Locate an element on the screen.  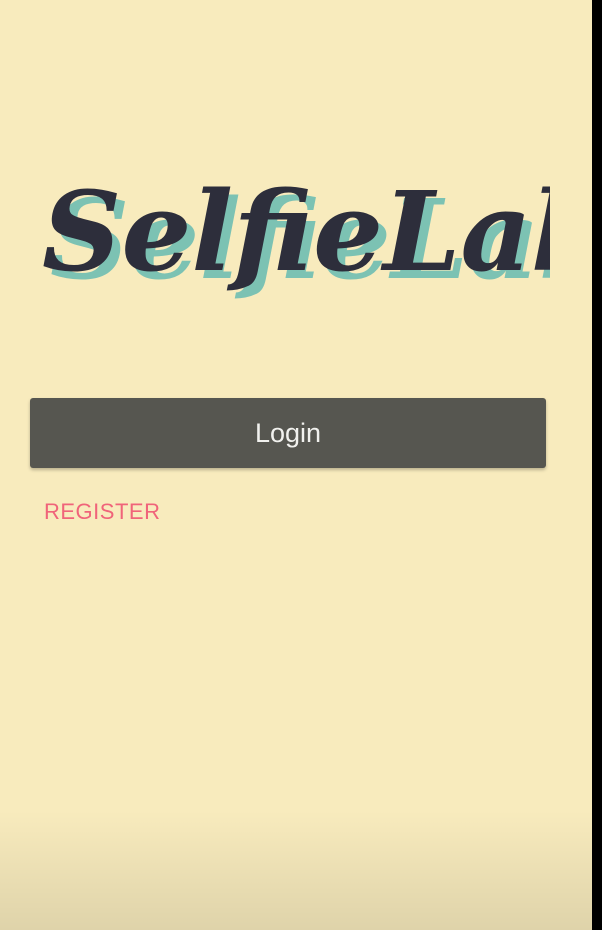
bottom-shade is located at coordinates (296, 870).